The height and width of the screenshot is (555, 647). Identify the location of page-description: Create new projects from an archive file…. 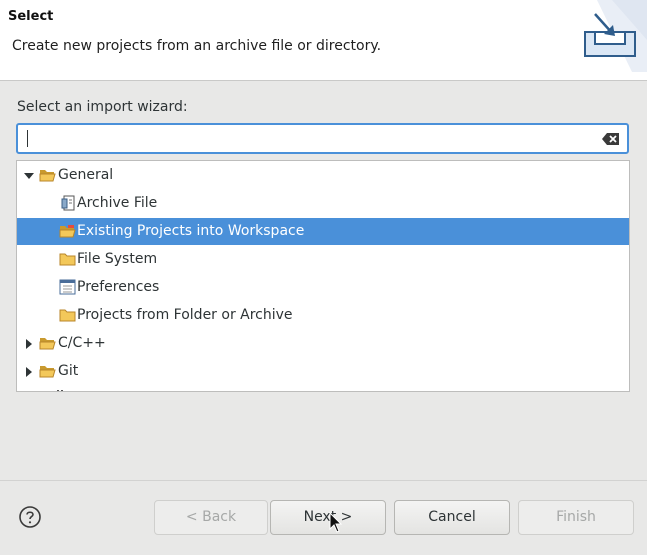
(197, 46).